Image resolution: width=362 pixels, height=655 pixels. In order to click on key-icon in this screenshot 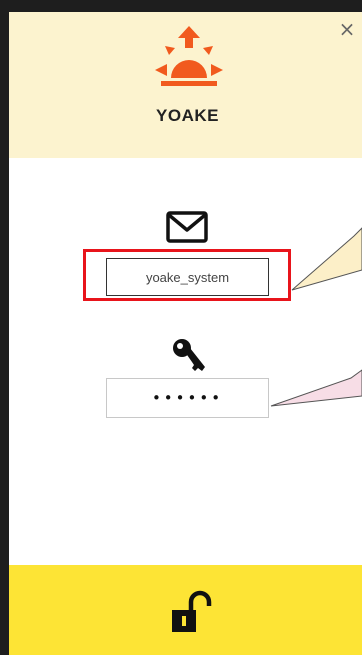, I will do `click(189, 355)`.